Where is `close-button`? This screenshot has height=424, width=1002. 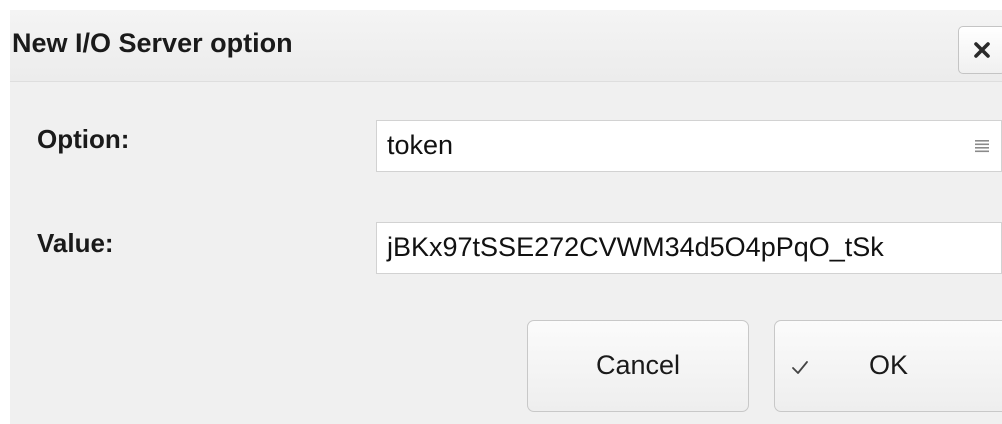 close-button is located at coordinates (980, 50).